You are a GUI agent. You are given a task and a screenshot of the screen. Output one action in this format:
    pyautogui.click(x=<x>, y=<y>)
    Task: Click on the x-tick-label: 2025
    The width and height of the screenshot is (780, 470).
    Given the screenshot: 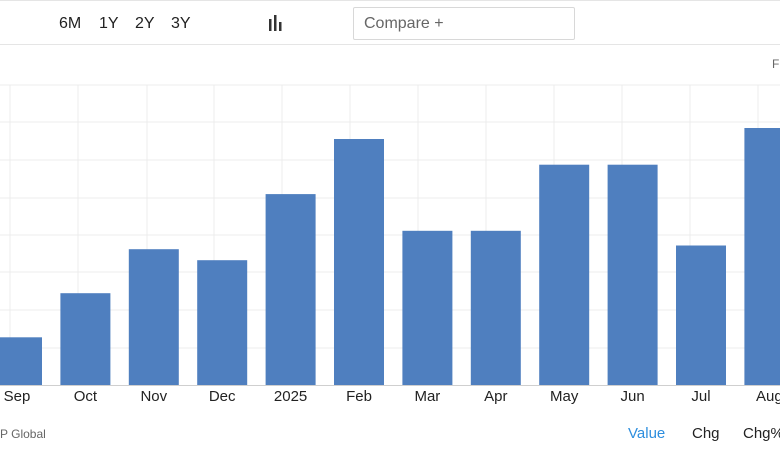 What is the action you would take?
    pyautogui.click(x=290, y=396)
    